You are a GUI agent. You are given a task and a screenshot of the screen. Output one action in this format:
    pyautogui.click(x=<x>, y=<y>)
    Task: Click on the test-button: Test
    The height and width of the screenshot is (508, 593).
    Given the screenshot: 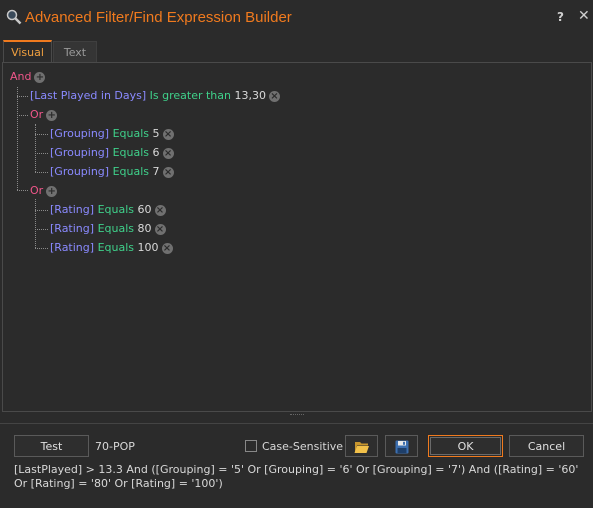 What is the action you would take?
    pyautogui.click(x=51, y=446)
    